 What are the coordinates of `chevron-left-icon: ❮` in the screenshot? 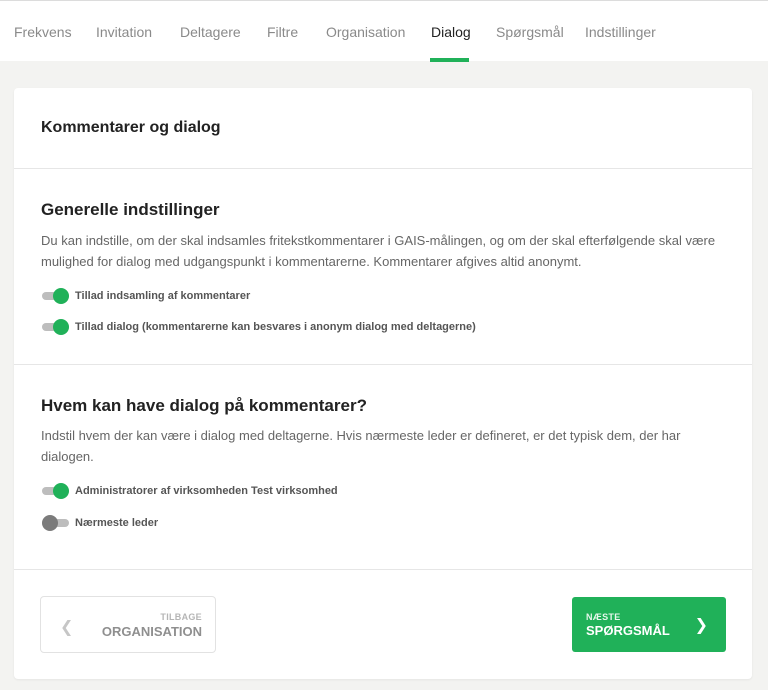 It's located at (67, 627).